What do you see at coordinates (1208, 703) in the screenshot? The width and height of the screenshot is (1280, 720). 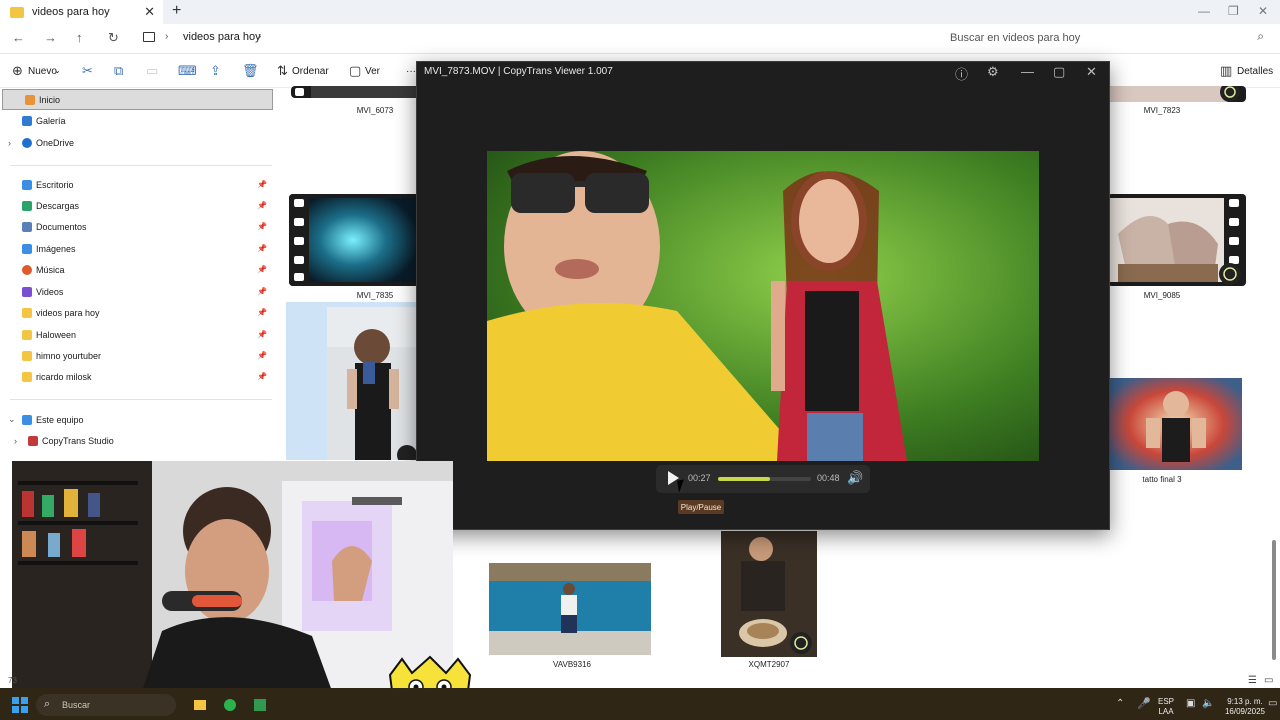 I see `volume-icon: 🔈` at bounding box center [1208, 703].